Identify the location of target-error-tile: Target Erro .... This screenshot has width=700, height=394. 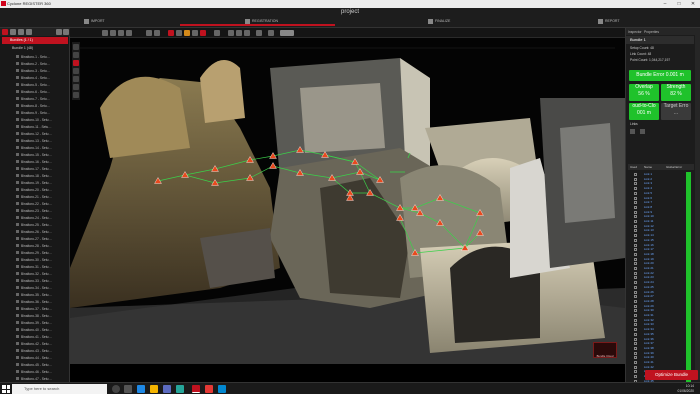
(676, 111).